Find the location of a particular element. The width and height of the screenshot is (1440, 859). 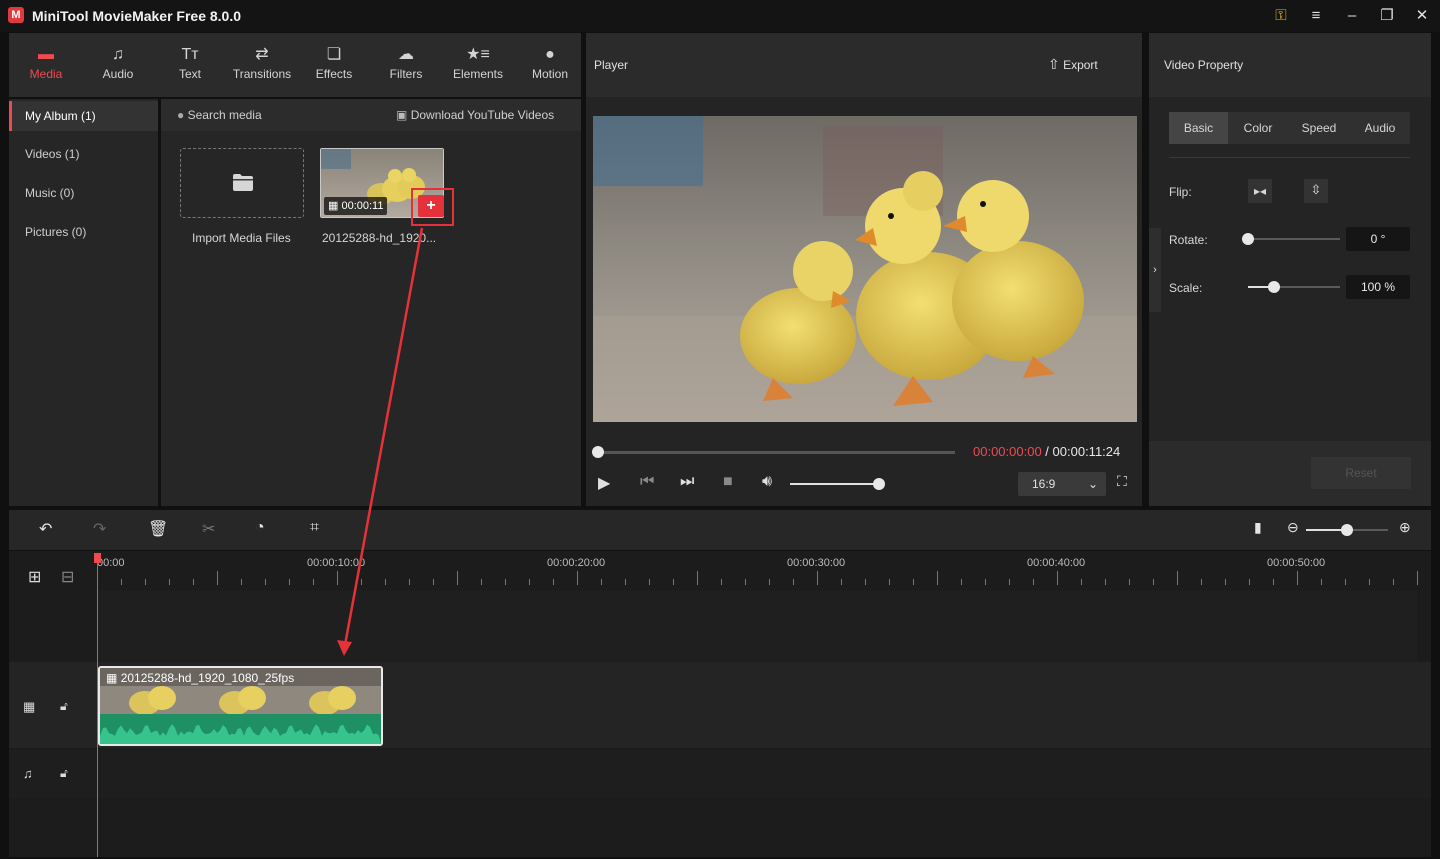

add-track-icon: ⊞ is located at coordinates (34, 577).